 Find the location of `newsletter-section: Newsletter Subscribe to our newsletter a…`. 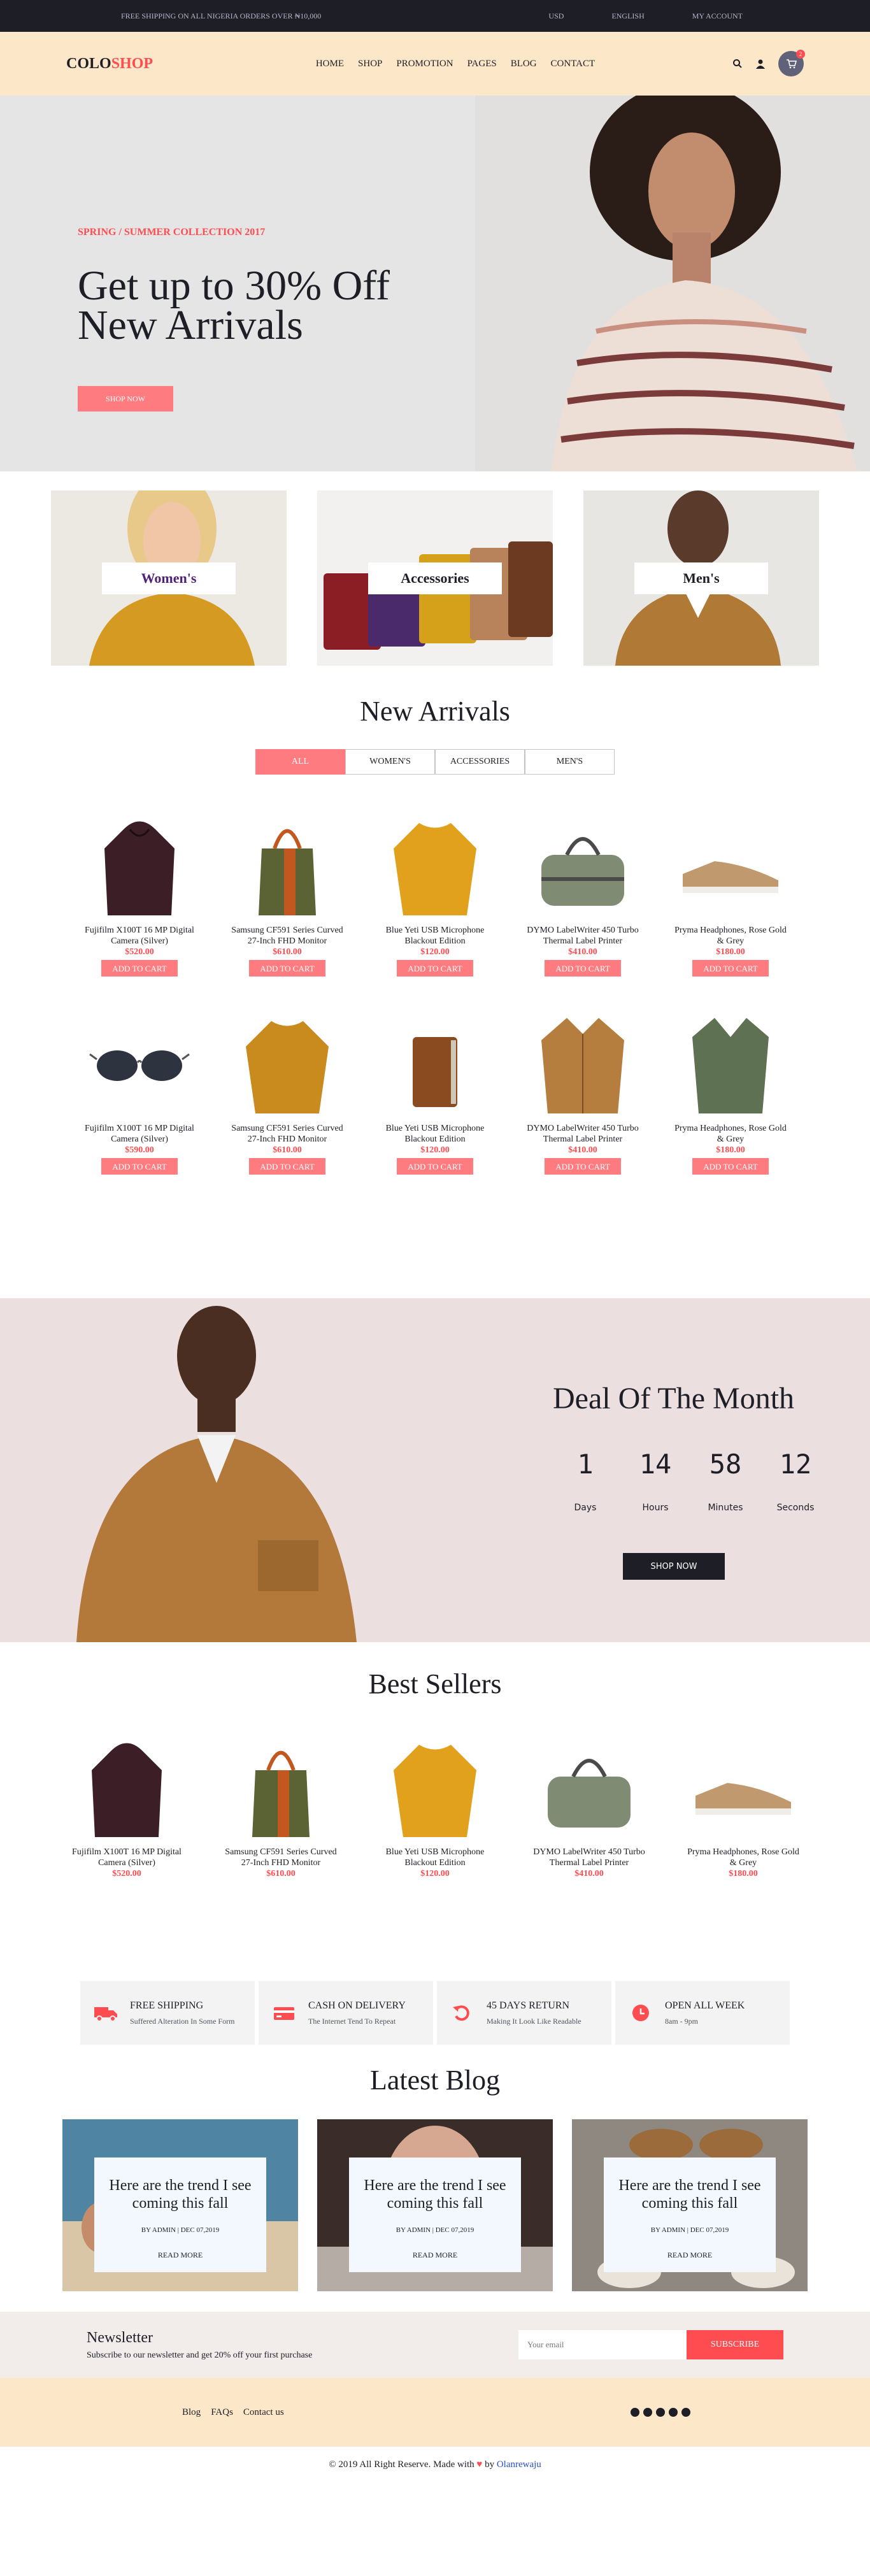

newsletter-section: Newsletter Subscribe to our newsletter a… is located at coordinates (435, 2345).